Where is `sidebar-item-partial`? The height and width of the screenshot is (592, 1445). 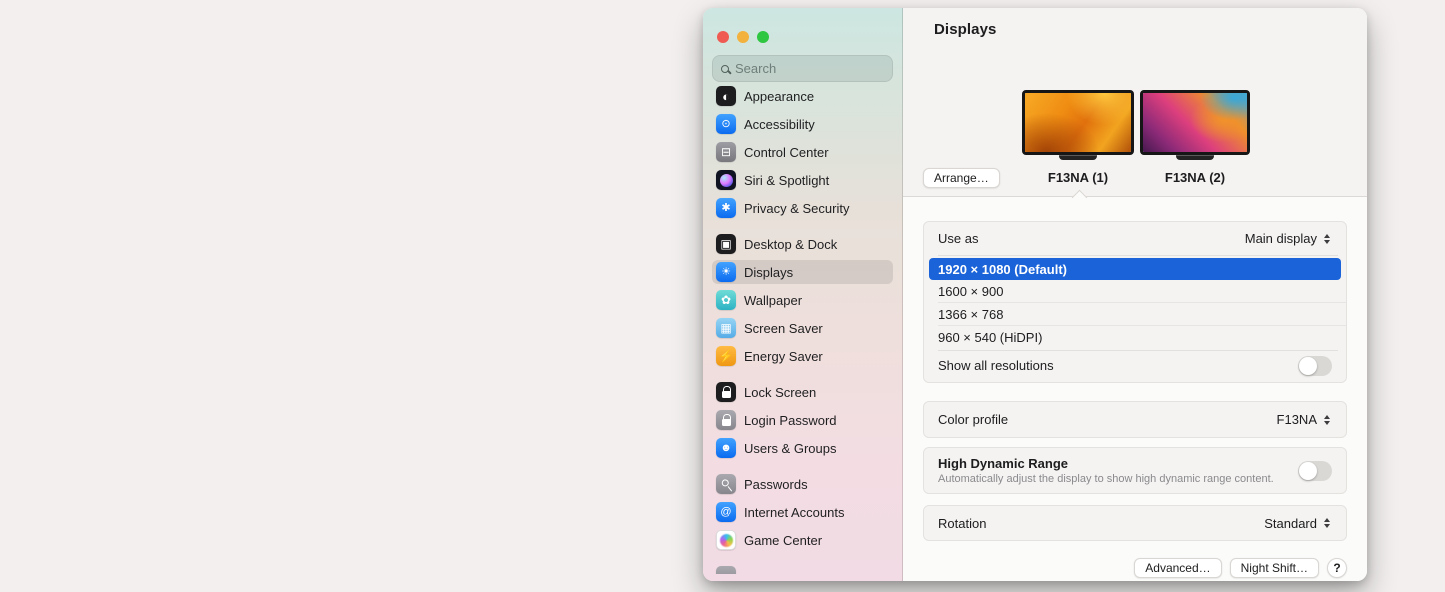 sidebar-item-partial is located at coordinates (802, 569).